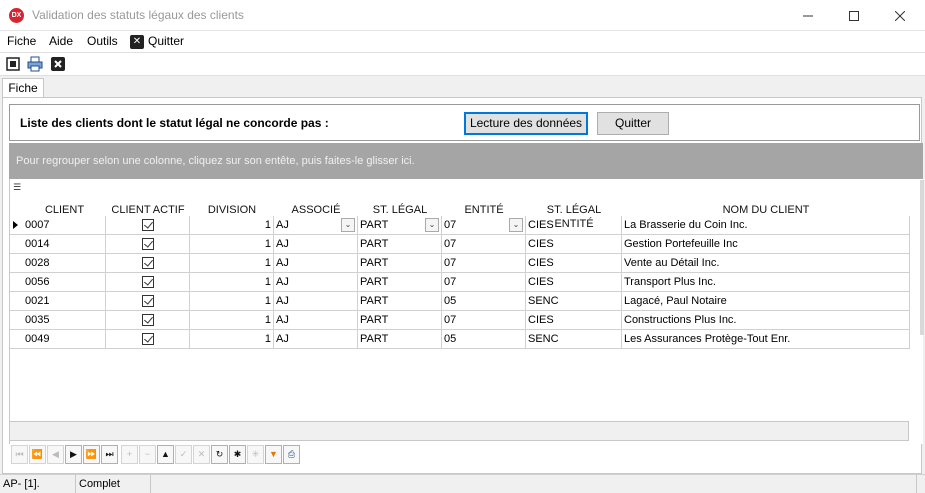  Describe the element at coordinates (19, 454) in the screenshot. I see `nav-first-icon: ⏮` at that location.